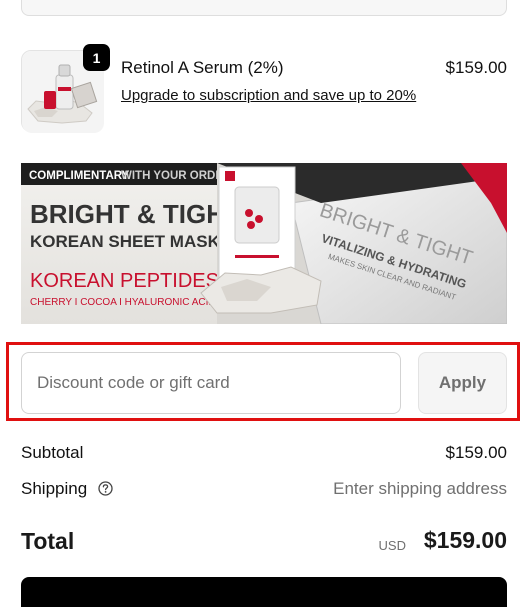  Describe the element at coordinates (462, 383) in the screenshot. I see `apply-discount-button: Apply` at that location.